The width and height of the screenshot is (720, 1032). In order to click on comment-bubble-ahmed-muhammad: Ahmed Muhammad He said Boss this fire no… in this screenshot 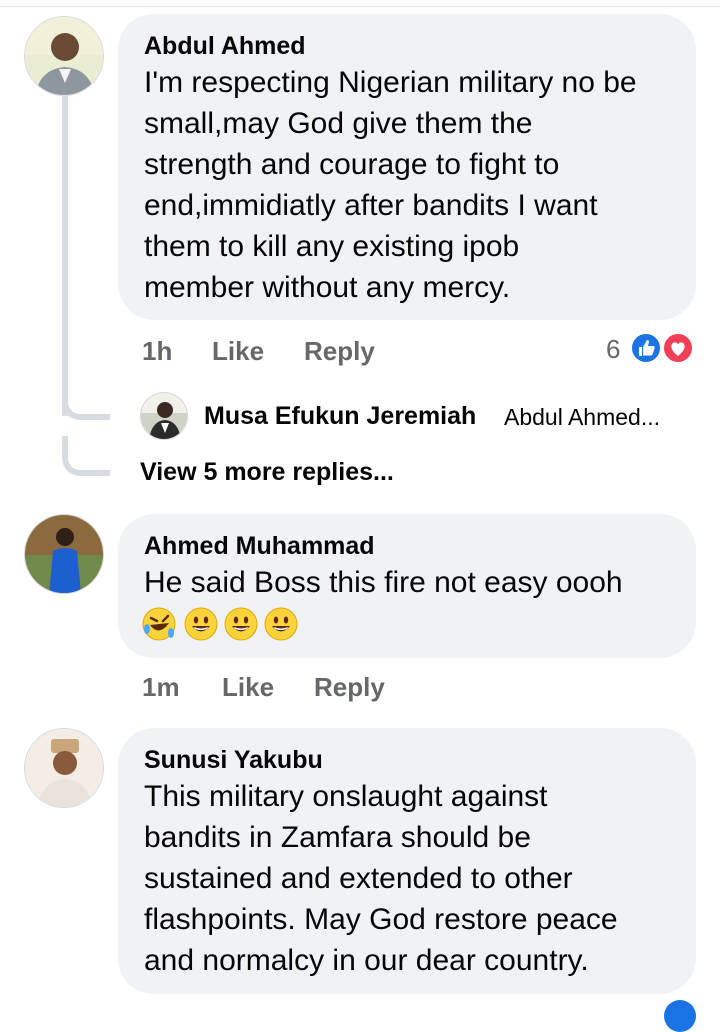, I will do `click(407, 586)`.